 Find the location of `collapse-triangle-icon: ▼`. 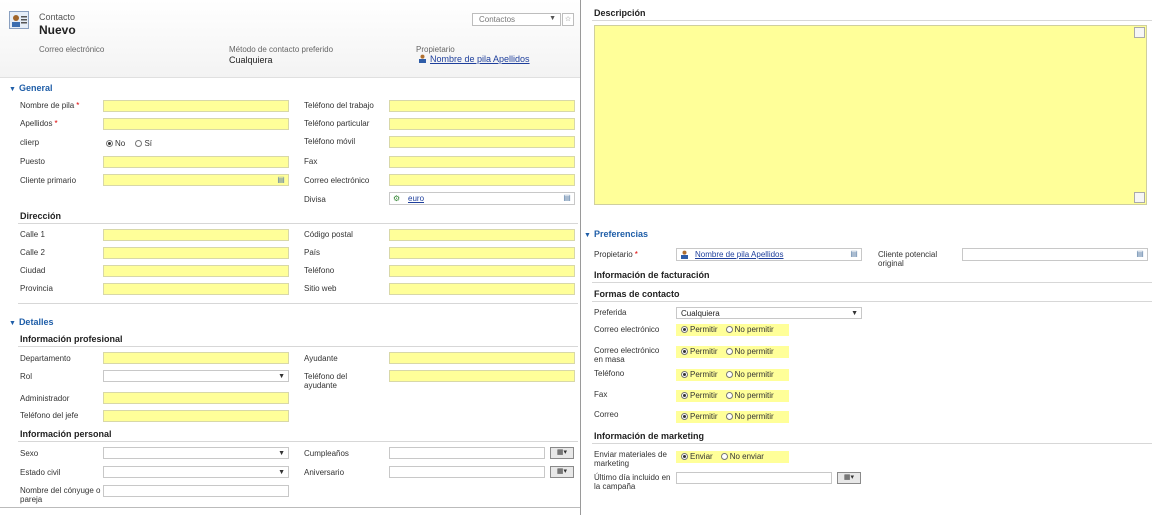

collapse-triangle-icon: ▼ is located at coordinates (12, 323).